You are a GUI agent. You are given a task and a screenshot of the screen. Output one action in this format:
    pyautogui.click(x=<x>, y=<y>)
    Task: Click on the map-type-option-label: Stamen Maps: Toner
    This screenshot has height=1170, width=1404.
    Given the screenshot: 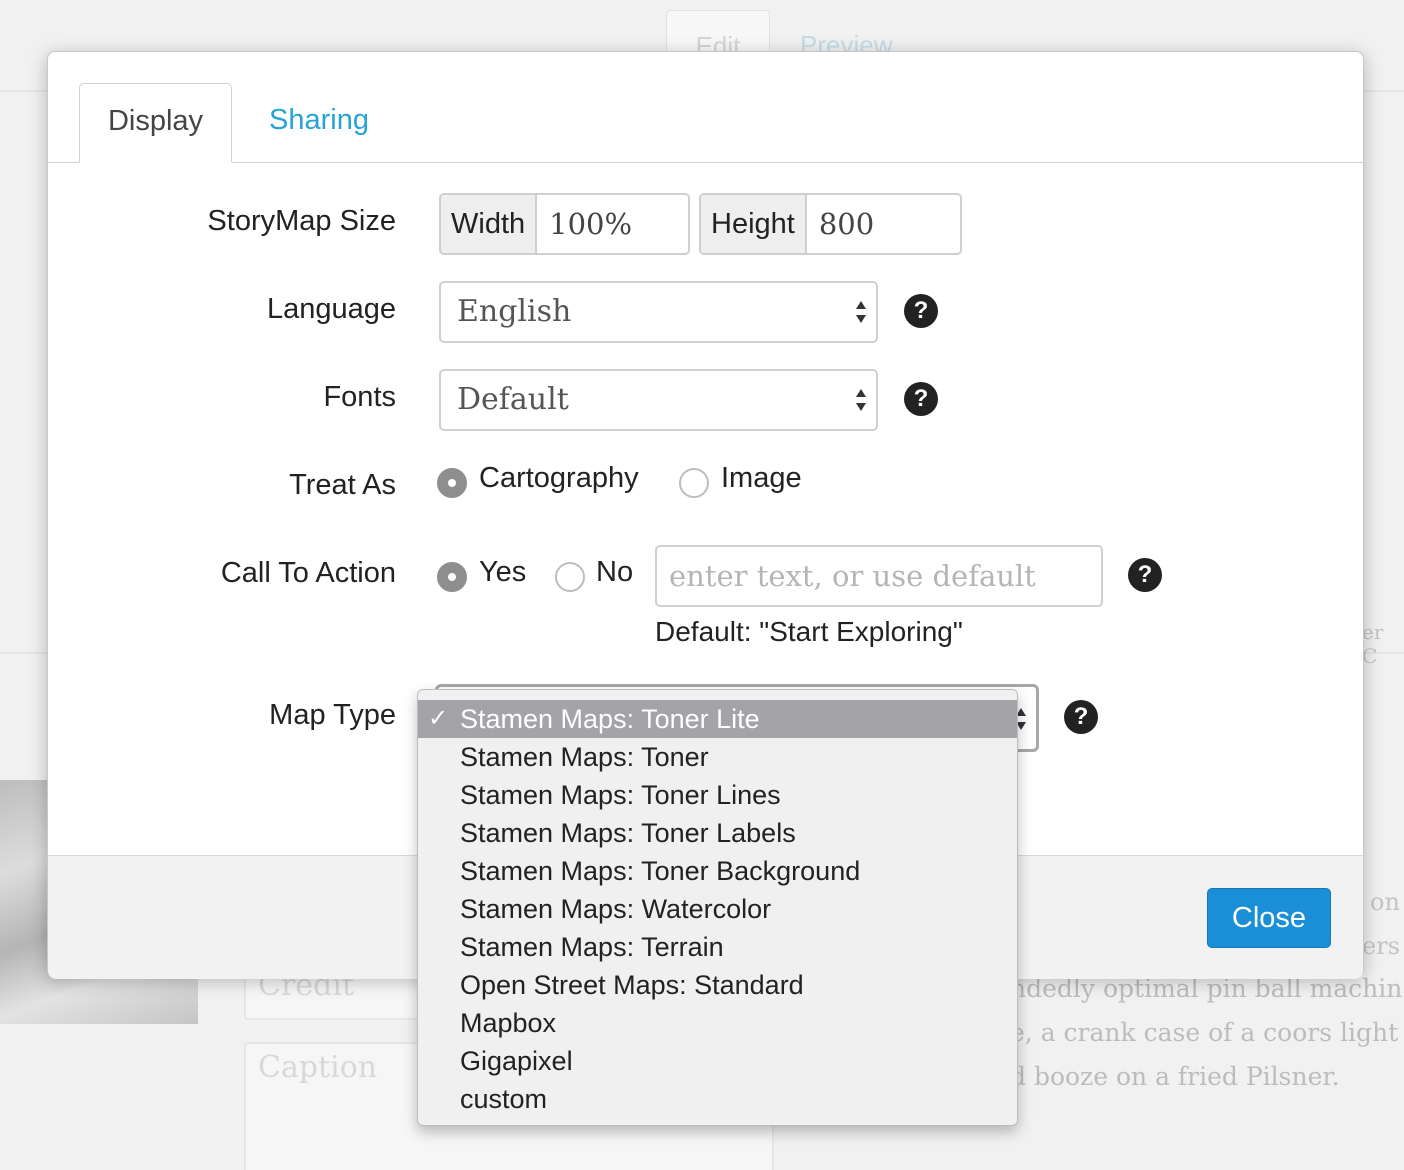 What is the action you would take?
    pyautogui.click(x=584, y=757)
    